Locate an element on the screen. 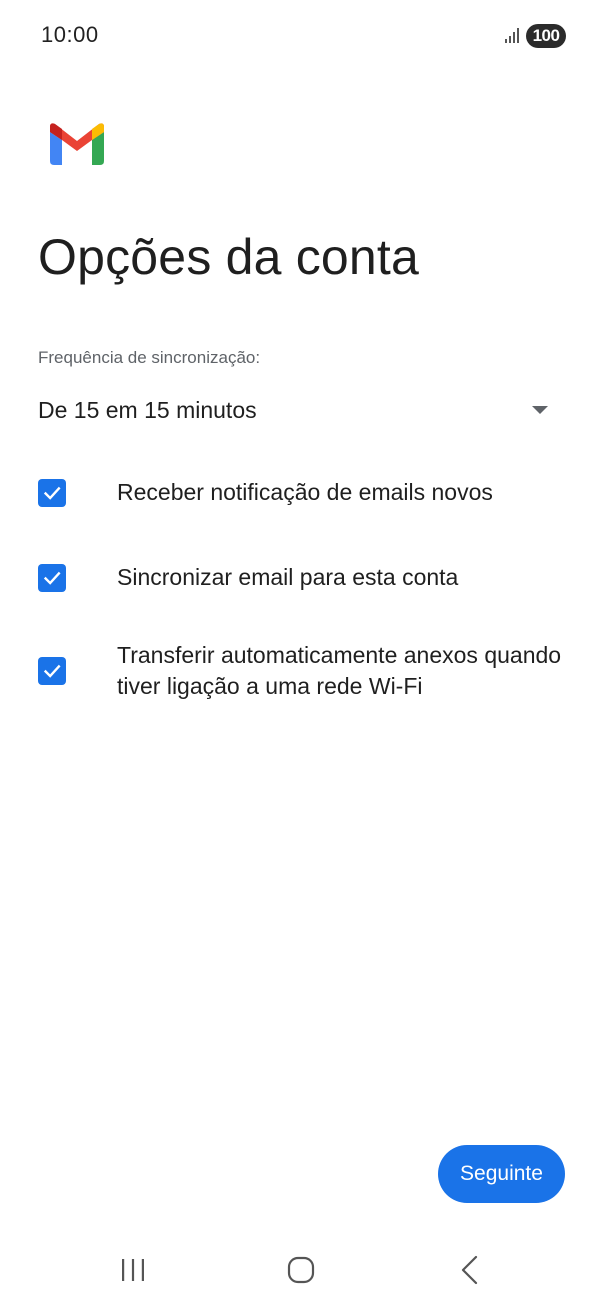 This screenshot has height=1306, width=602. home-icon is located at coordinates (301, 1270).